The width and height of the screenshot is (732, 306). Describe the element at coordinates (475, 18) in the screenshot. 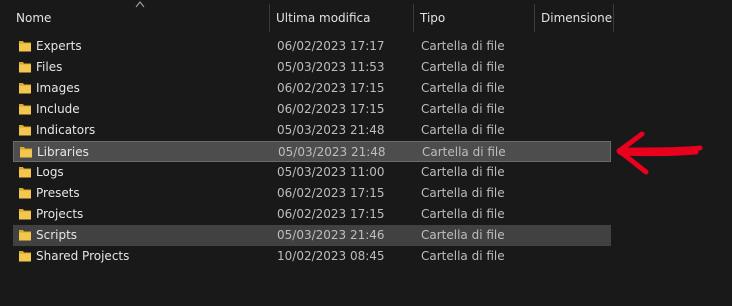

I see `column-header-type: Tipo` at that location.